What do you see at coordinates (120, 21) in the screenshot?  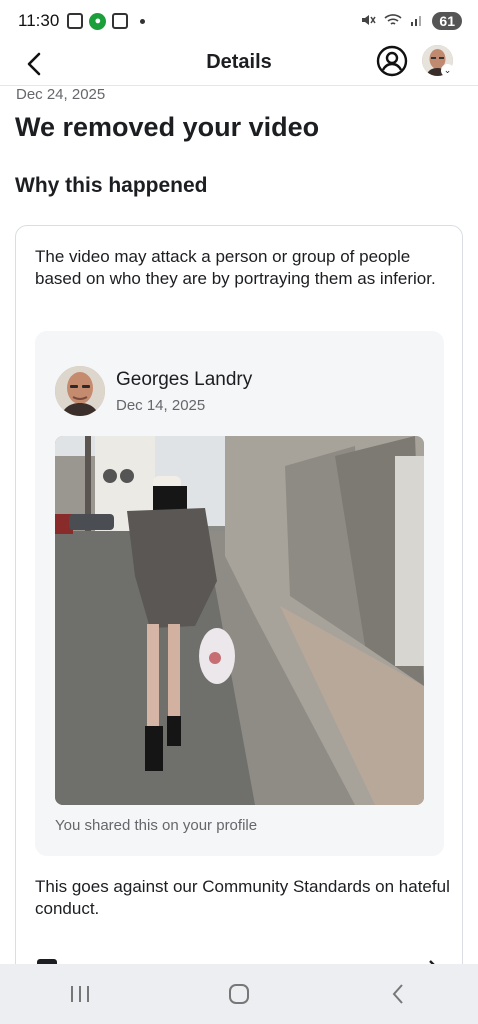 I see `calendar-icon` at bounding box center [120, 21].